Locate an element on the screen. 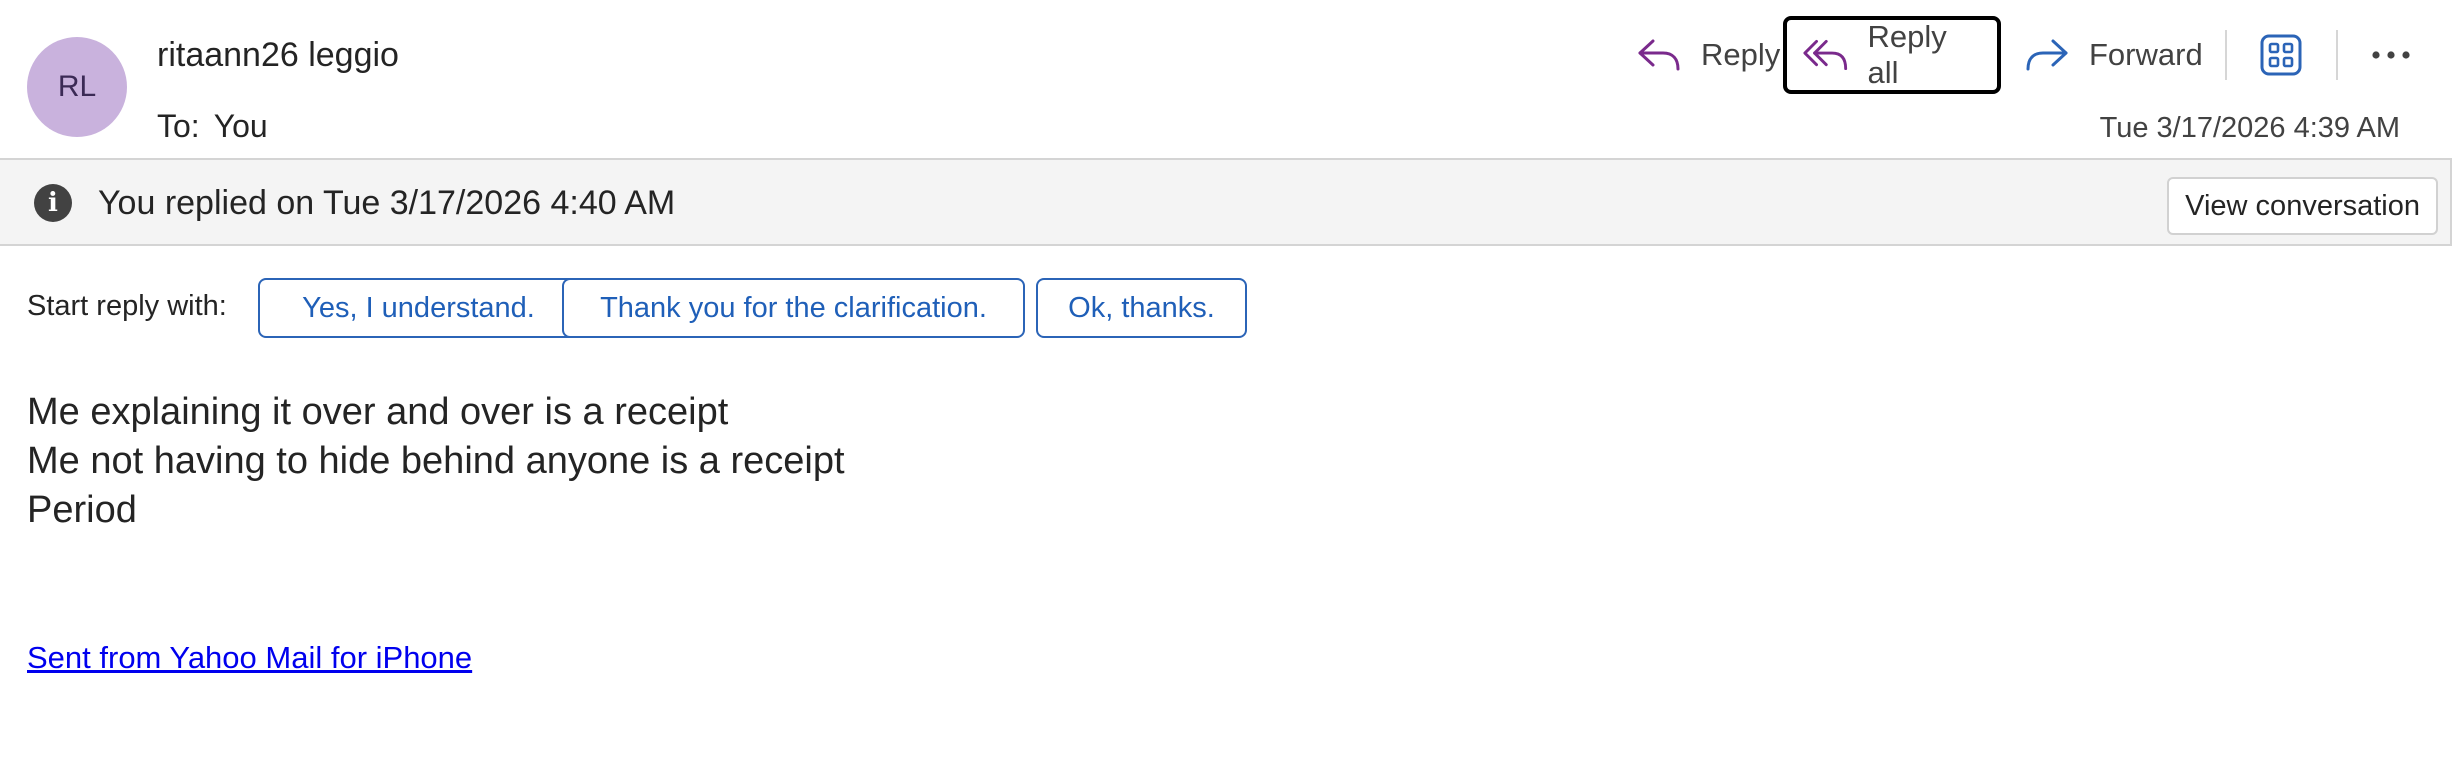  message-timestamp: Tue 3/17/2026 4:39 AM is located at coordinates (2249, 128).